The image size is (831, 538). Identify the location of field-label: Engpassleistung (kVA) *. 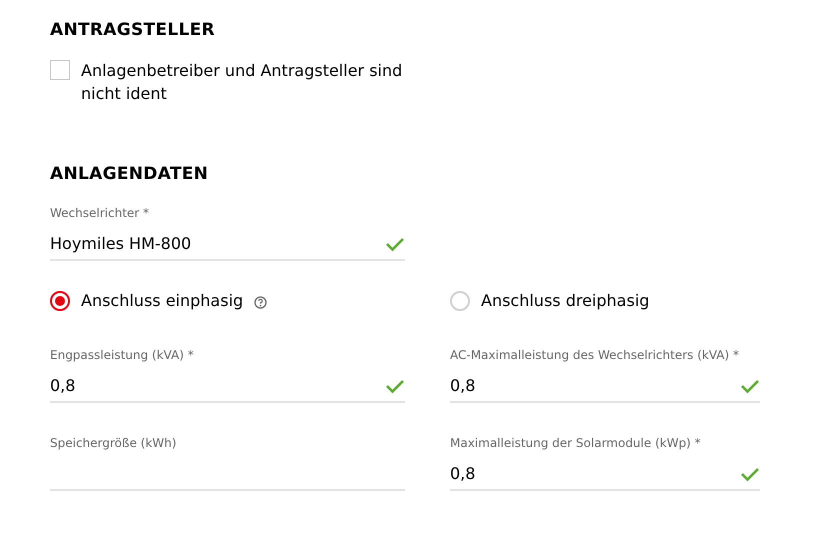
(122, 355).